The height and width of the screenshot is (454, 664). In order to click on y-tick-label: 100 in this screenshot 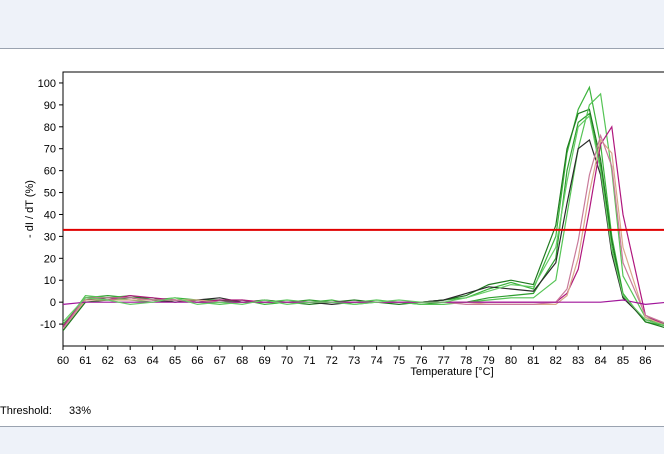, I will do `click(47, 84)`.